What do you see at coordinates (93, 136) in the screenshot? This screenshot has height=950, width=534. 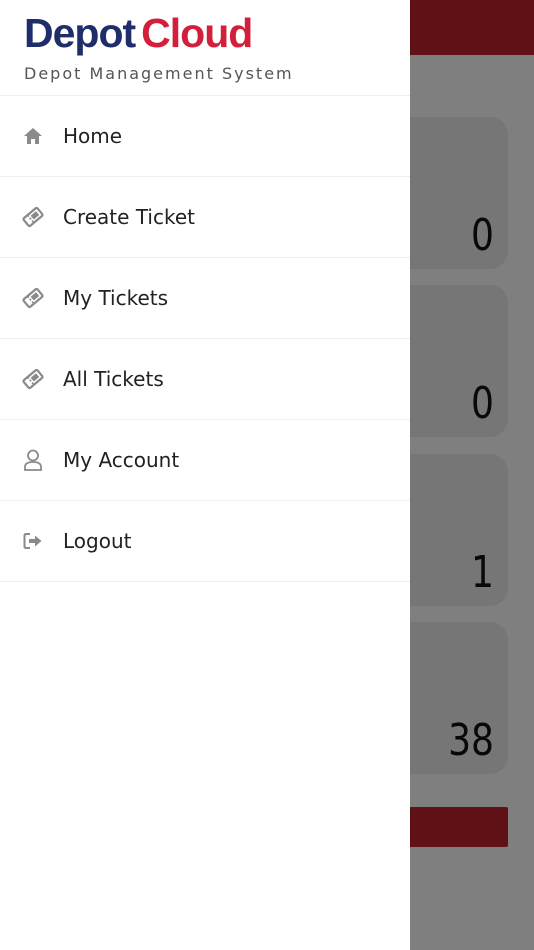 I see `menu-item-label: Home` at bounding box center [93, 136].